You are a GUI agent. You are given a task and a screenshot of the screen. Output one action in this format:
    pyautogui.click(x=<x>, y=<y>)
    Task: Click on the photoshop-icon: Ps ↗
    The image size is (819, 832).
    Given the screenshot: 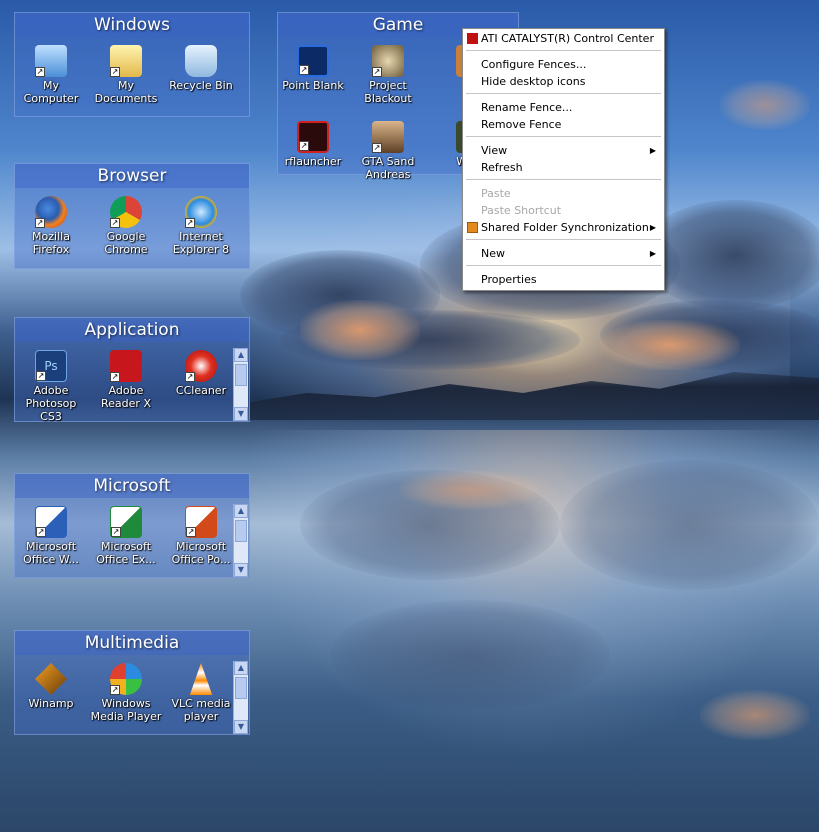 What is the action you would take?
    pyautogui.click(x=51, y=366)
    